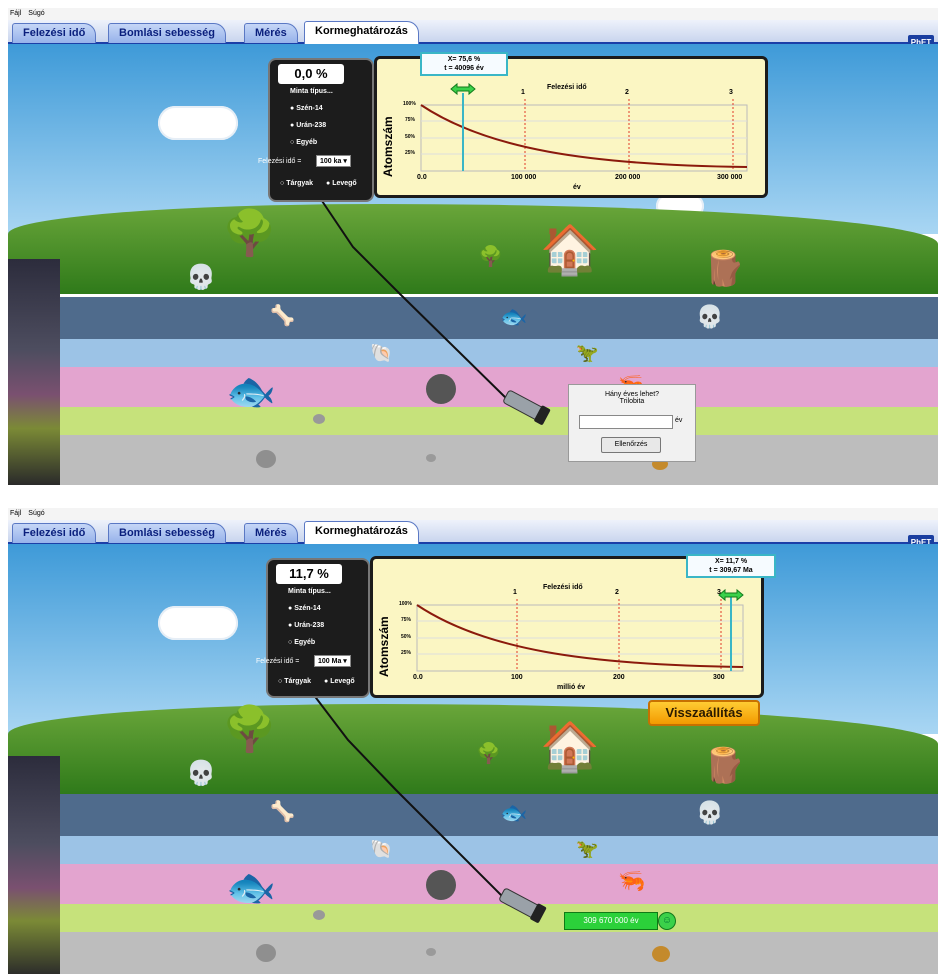  What do you see at coordinates (571, 687) in the screenshot?
I see `graph-xlabel: millió év` at bounding box center [571, 687].